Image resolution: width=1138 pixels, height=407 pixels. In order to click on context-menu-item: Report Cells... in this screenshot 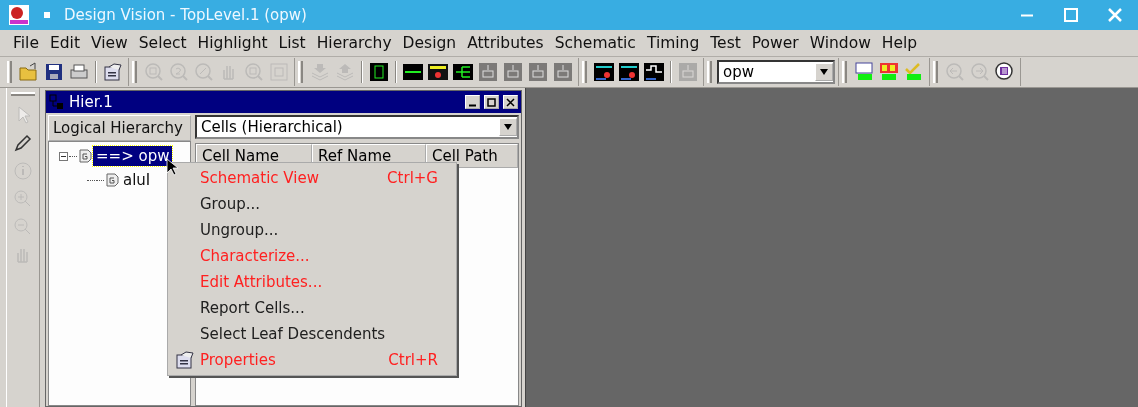, I will do `click(312, 308)`.